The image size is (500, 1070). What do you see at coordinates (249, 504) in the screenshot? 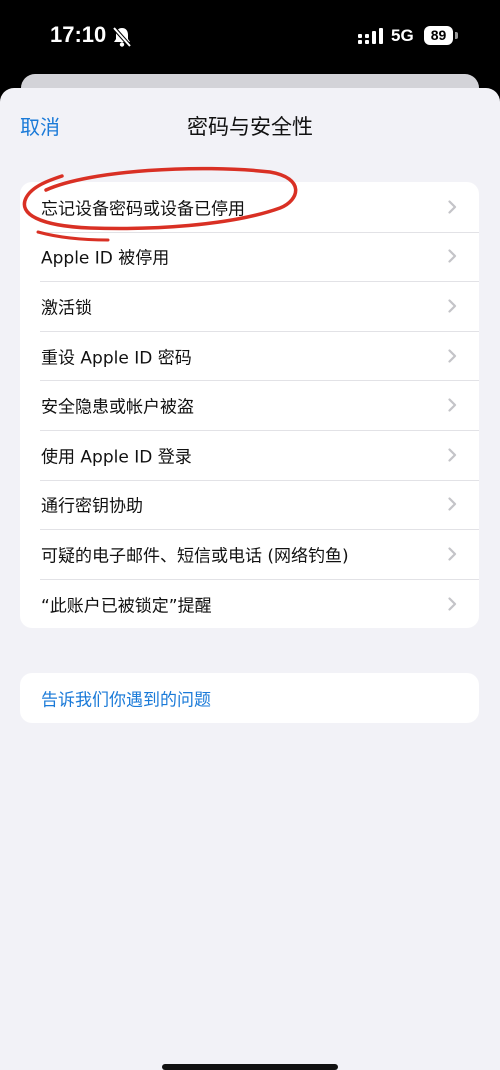
I see `list-item: 通行密钥协助` at bounding box center [249, 504].